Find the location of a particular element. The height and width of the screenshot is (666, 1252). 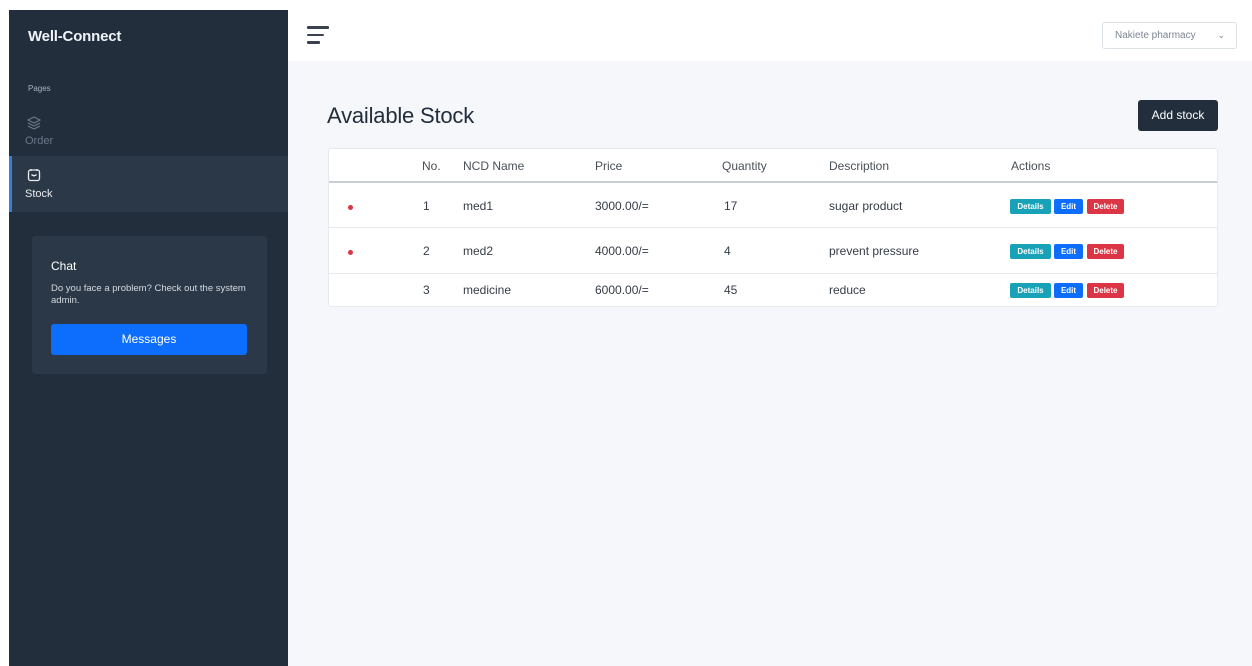

sidebar-item-label: Order is located at coordinates (39, 141).